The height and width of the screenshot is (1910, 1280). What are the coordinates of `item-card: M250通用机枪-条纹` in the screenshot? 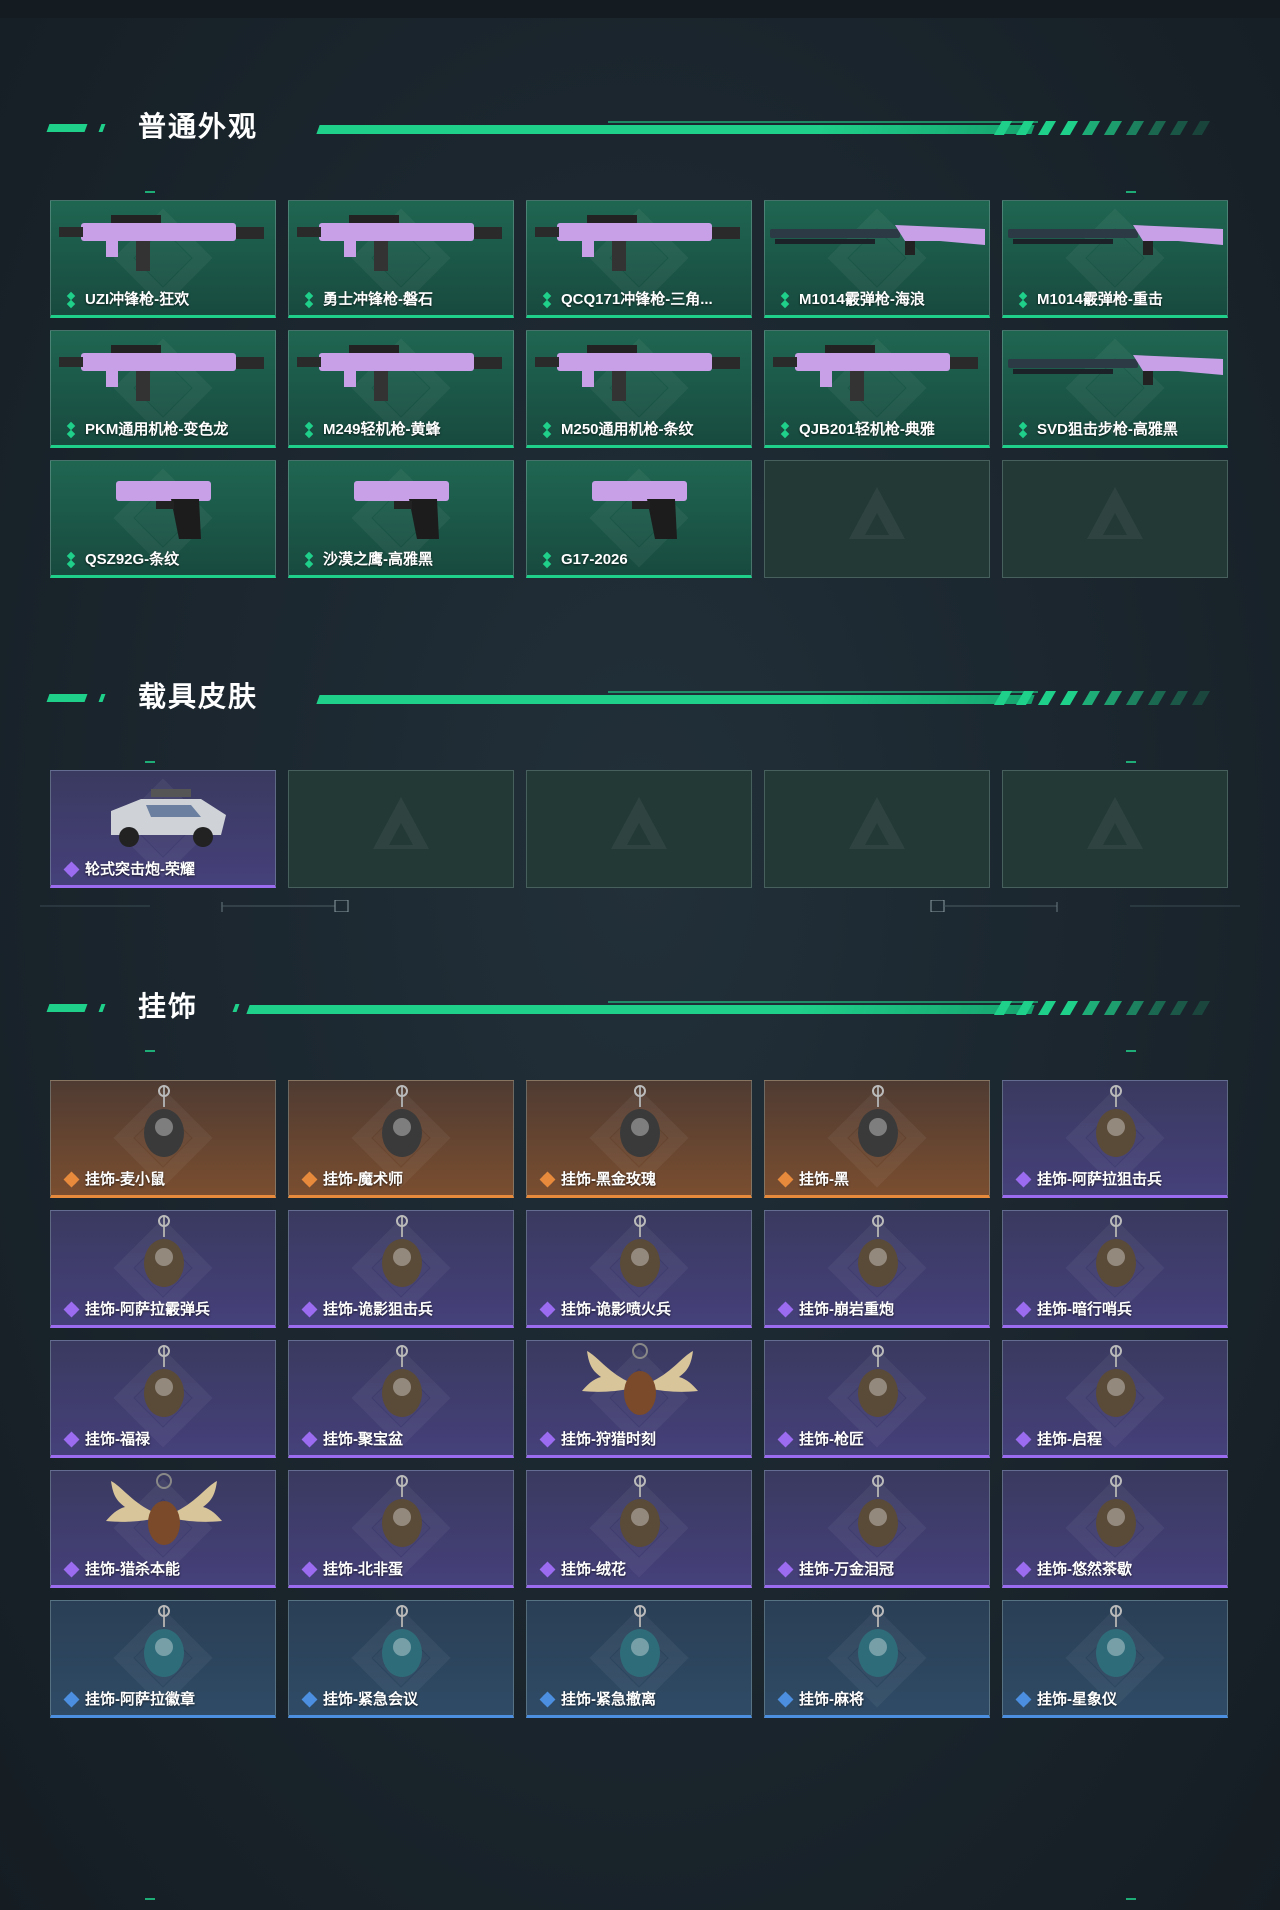 It's located at (639, 389).